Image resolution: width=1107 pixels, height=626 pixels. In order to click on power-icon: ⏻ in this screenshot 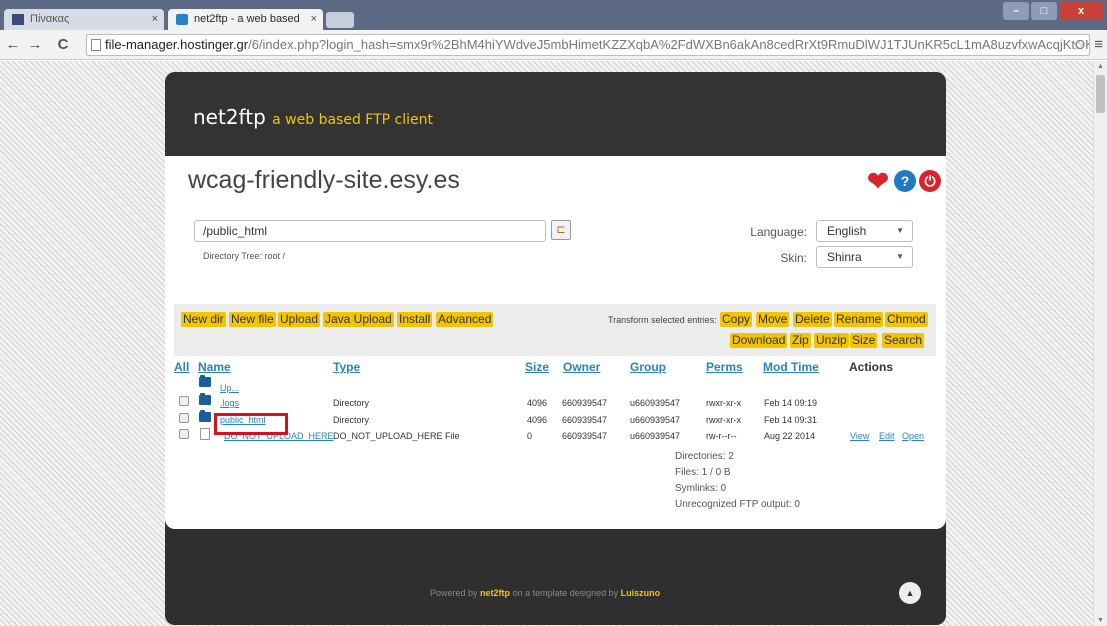, I will do `click(930, 181)`.